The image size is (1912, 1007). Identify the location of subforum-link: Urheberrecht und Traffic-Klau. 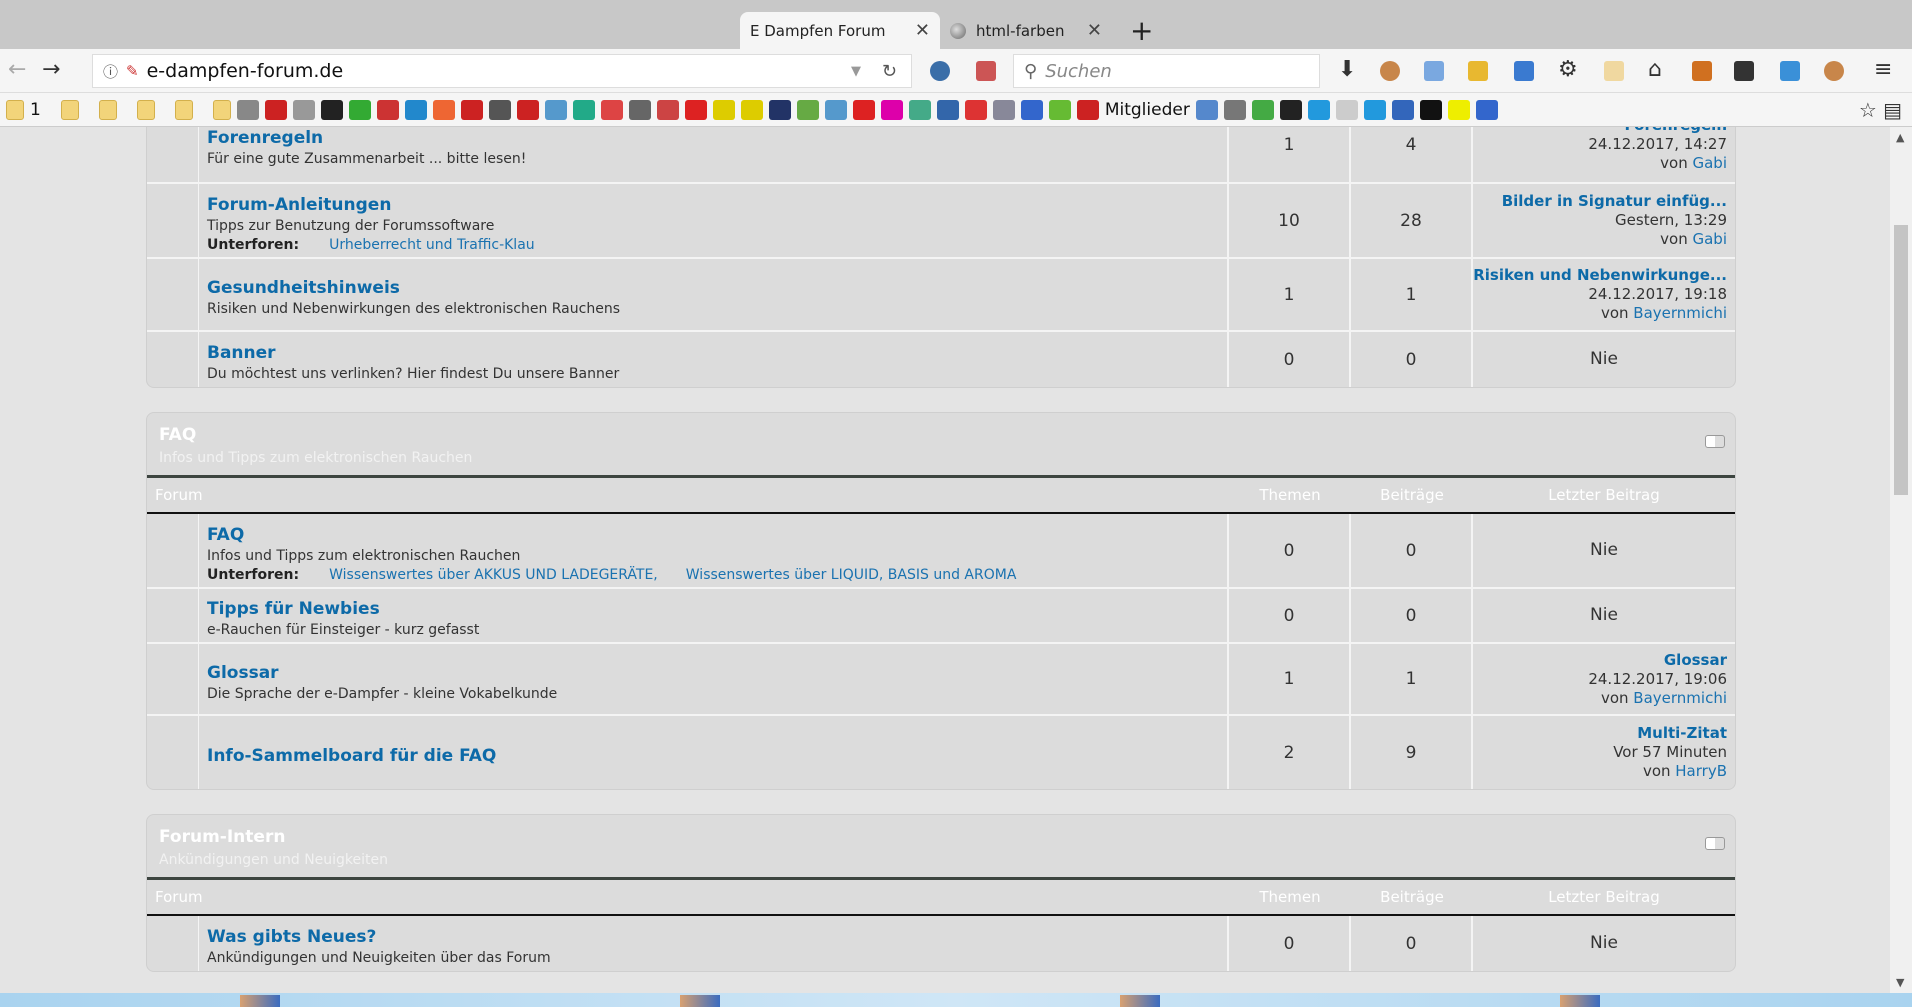
(432, 245).